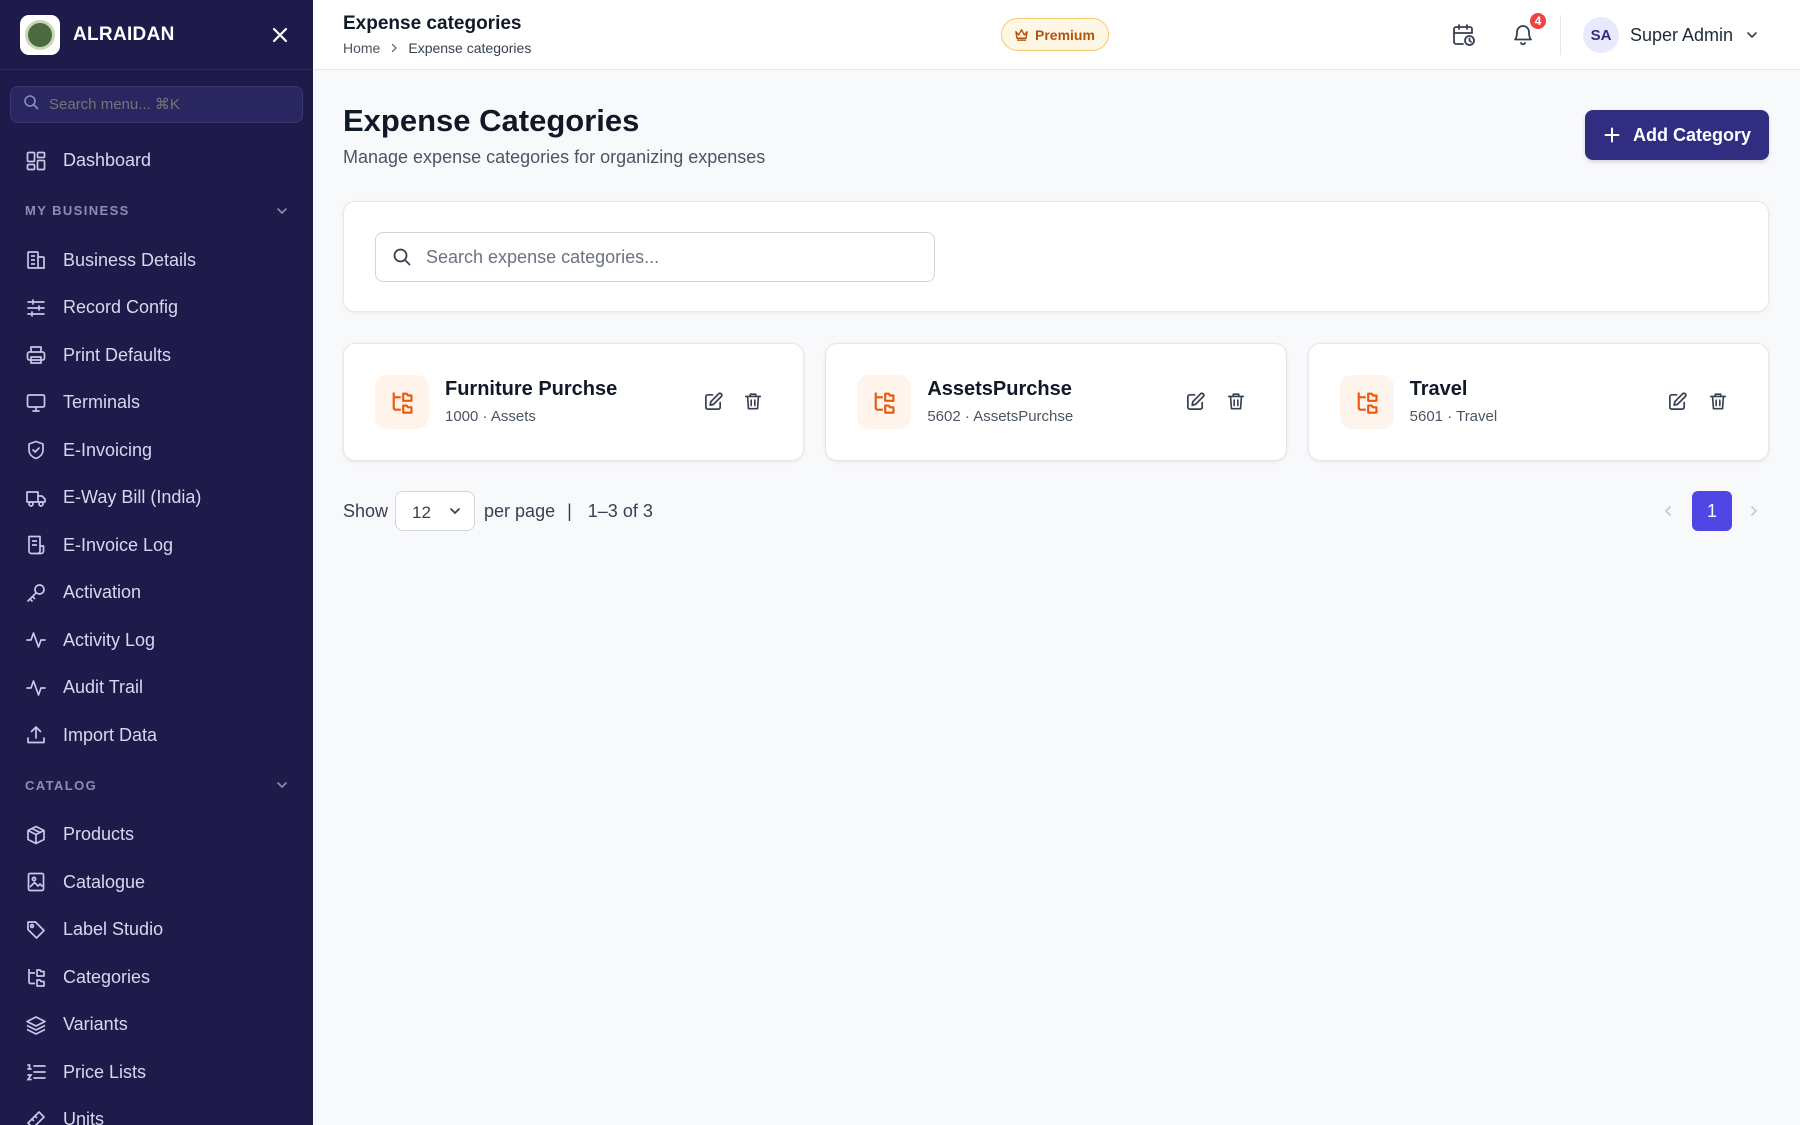 The image size is (1800, 1125). I want to click on header-title: Expense categories, so click(432, 23).